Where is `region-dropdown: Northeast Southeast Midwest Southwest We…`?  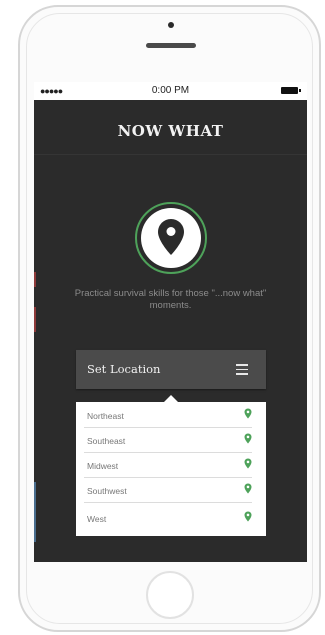
region-dropdown: Northeast Southeast Midwest Southwest We… is located at coordinates (171, 465).